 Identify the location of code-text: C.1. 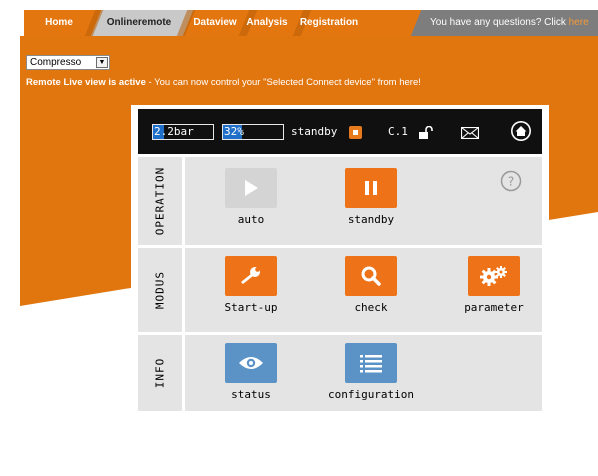
(398, 131).